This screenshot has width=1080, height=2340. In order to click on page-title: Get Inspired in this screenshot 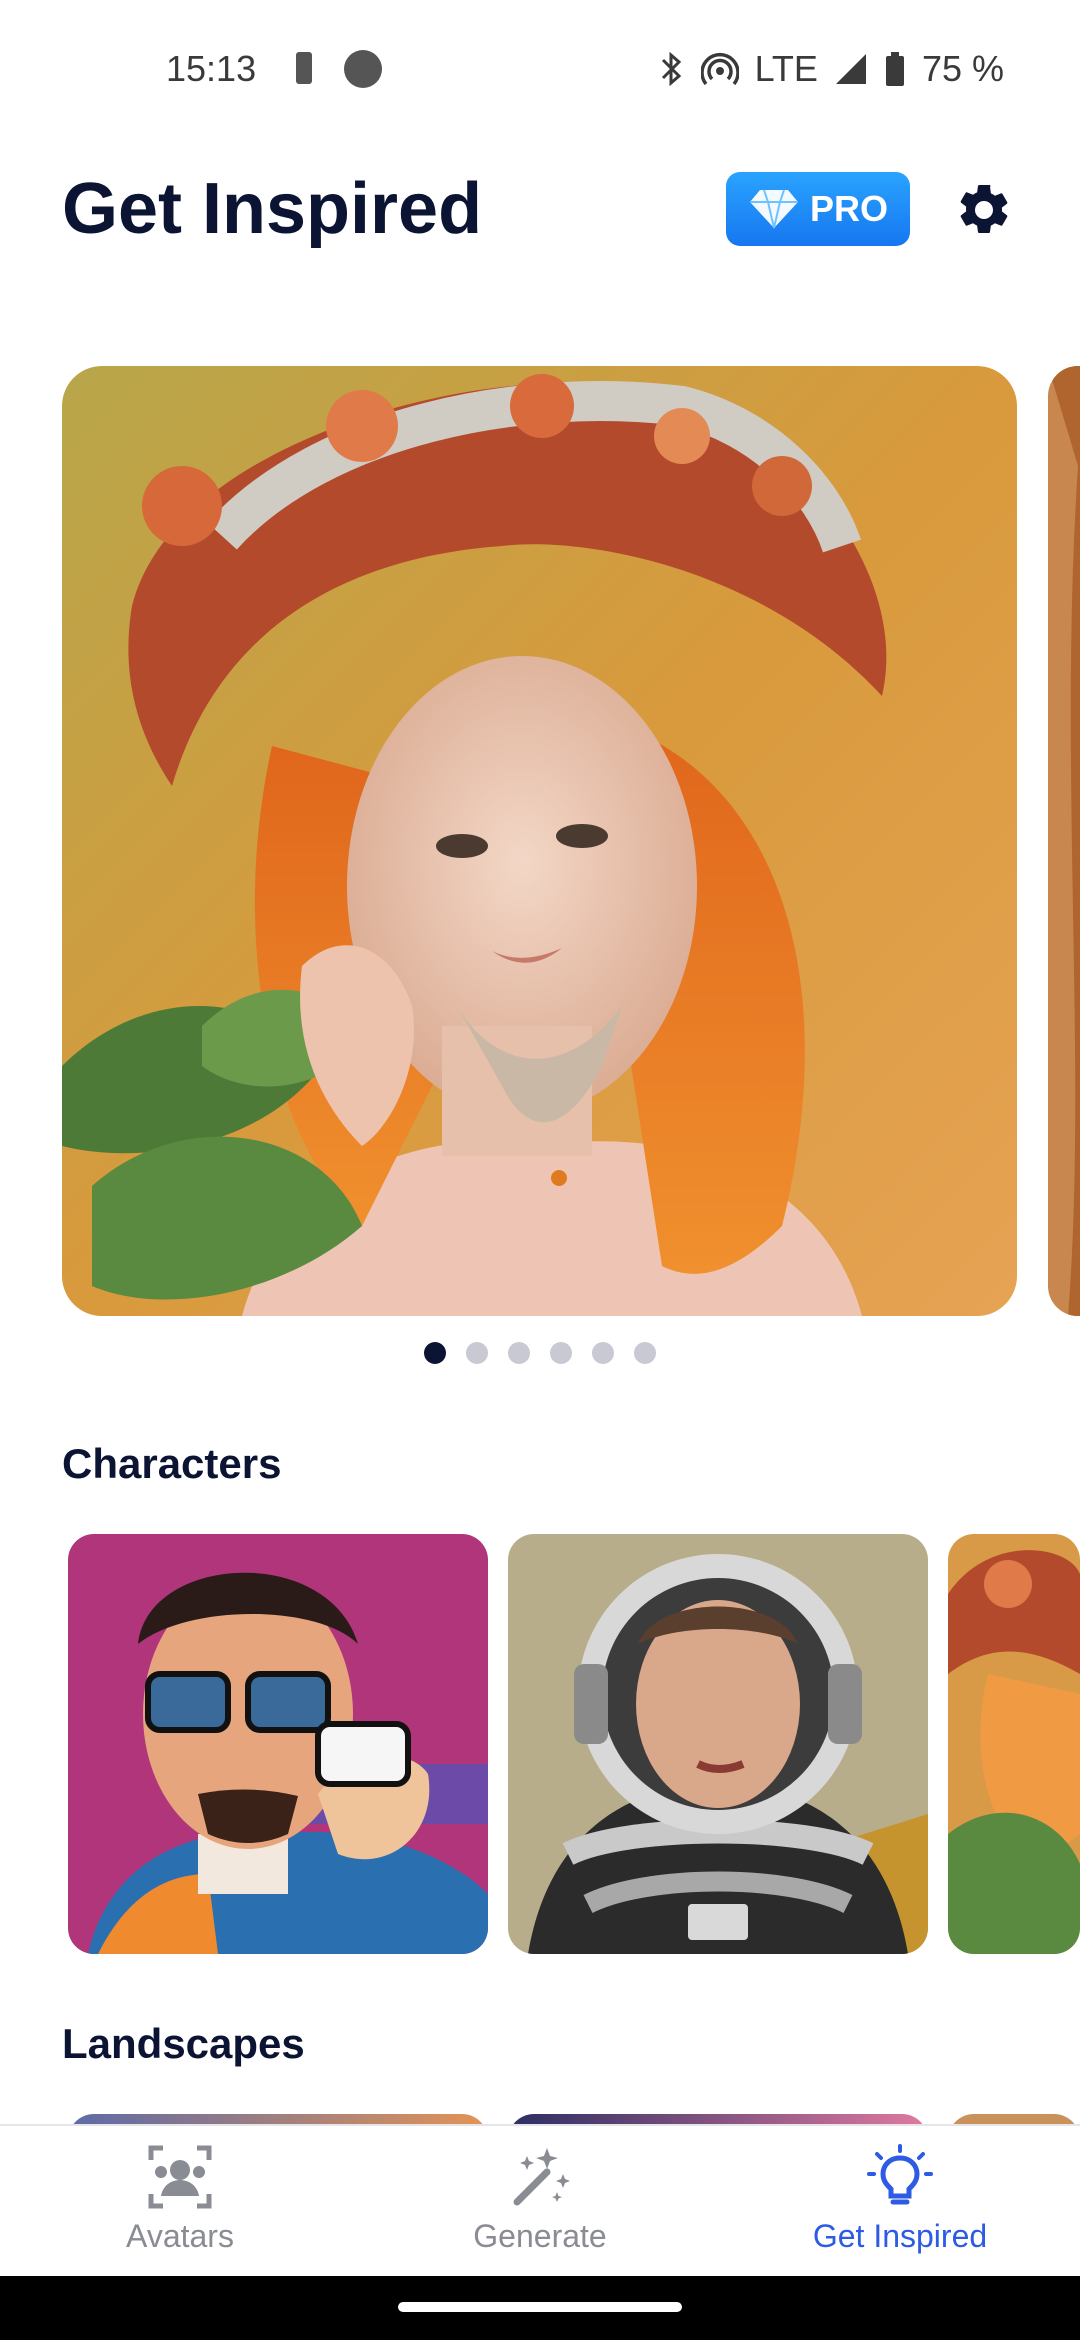, I will do `click(272, 209)`.